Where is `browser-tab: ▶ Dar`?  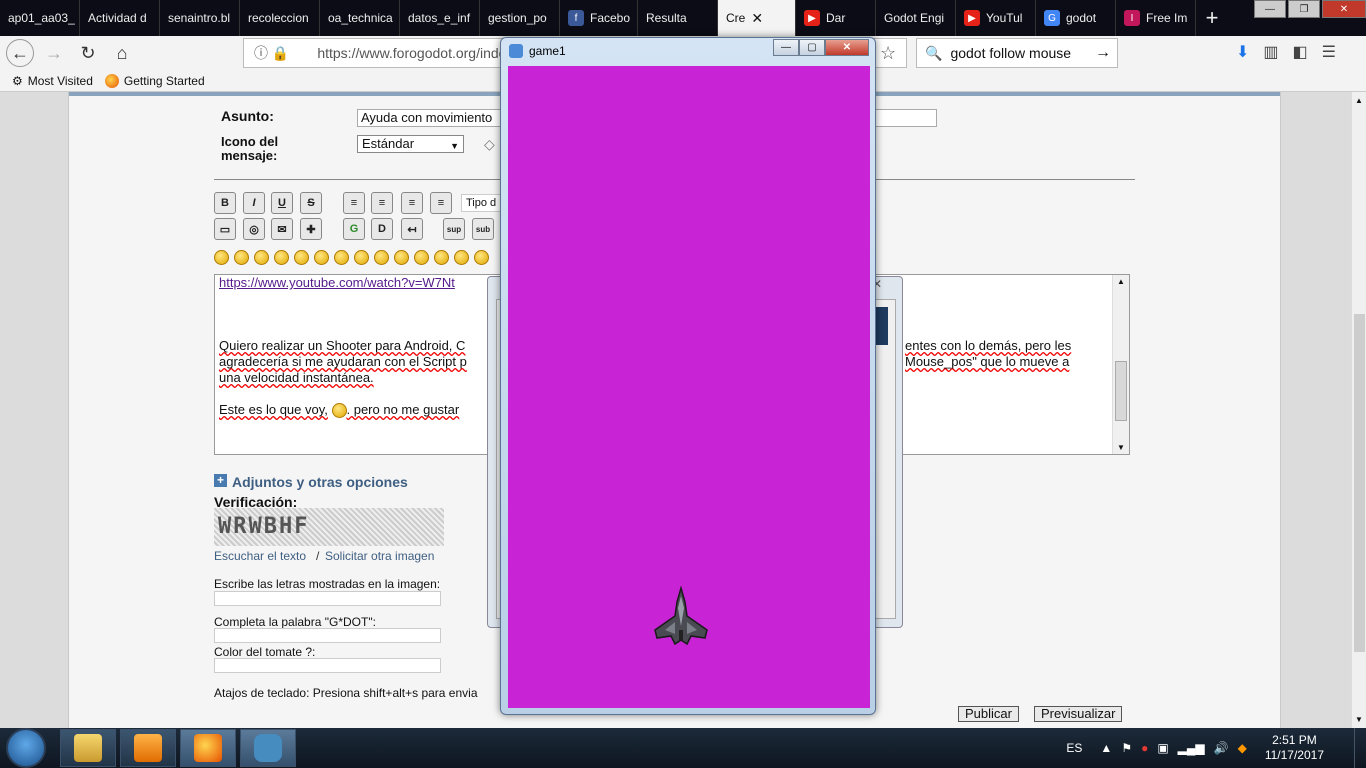 browser-tab: ▶ Dar is located at coordinates (836, 18).